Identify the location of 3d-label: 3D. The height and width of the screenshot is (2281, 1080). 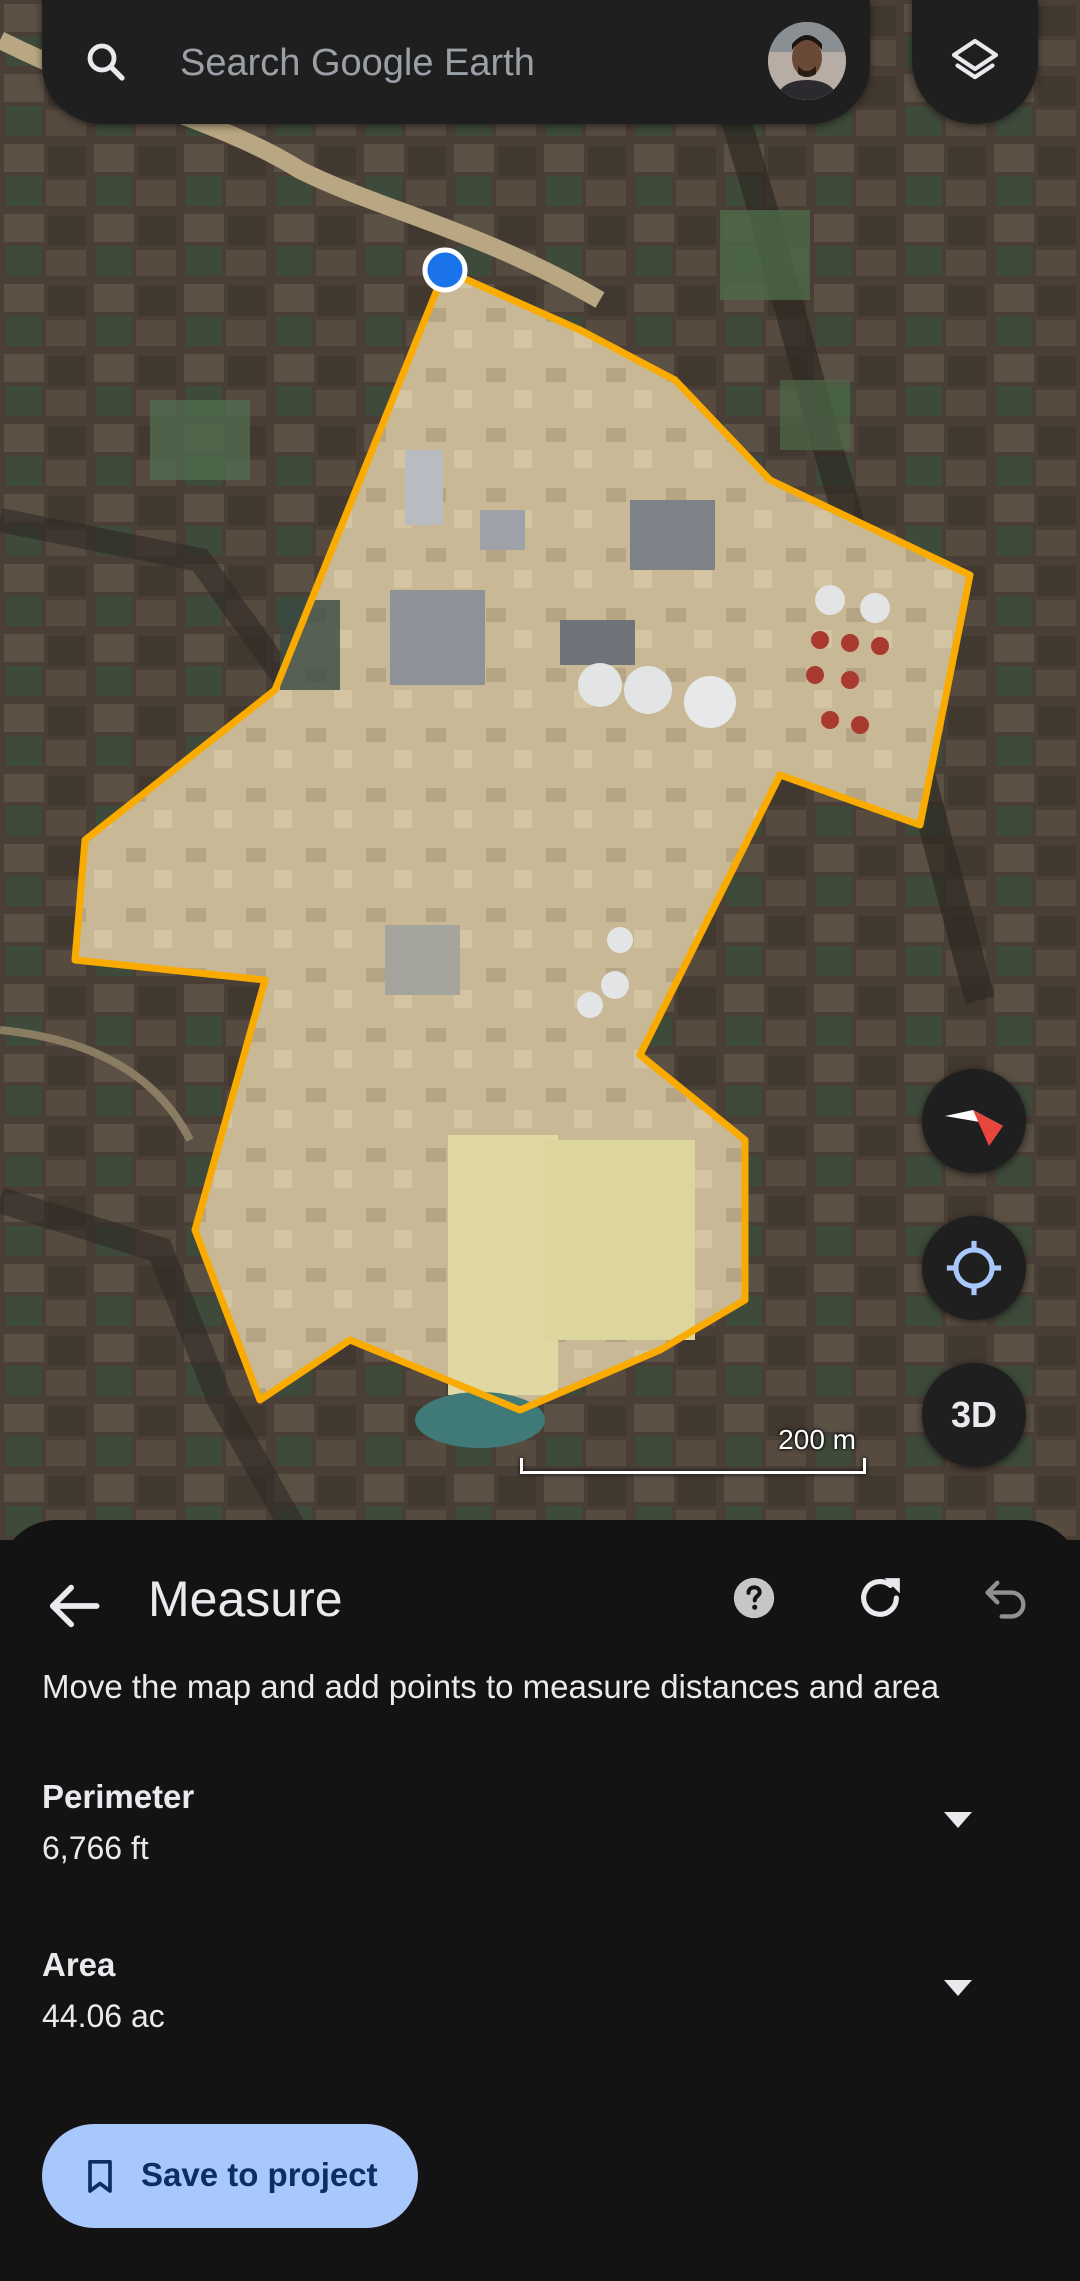
(974, 1414).